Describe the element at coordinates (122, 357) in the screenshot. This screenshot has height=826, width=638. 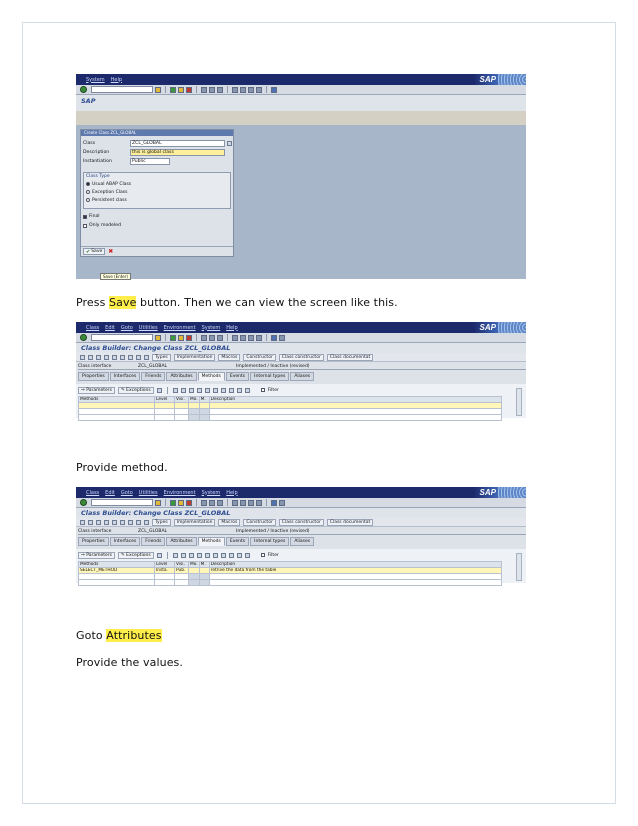
I see `where-used-icon` at that location.